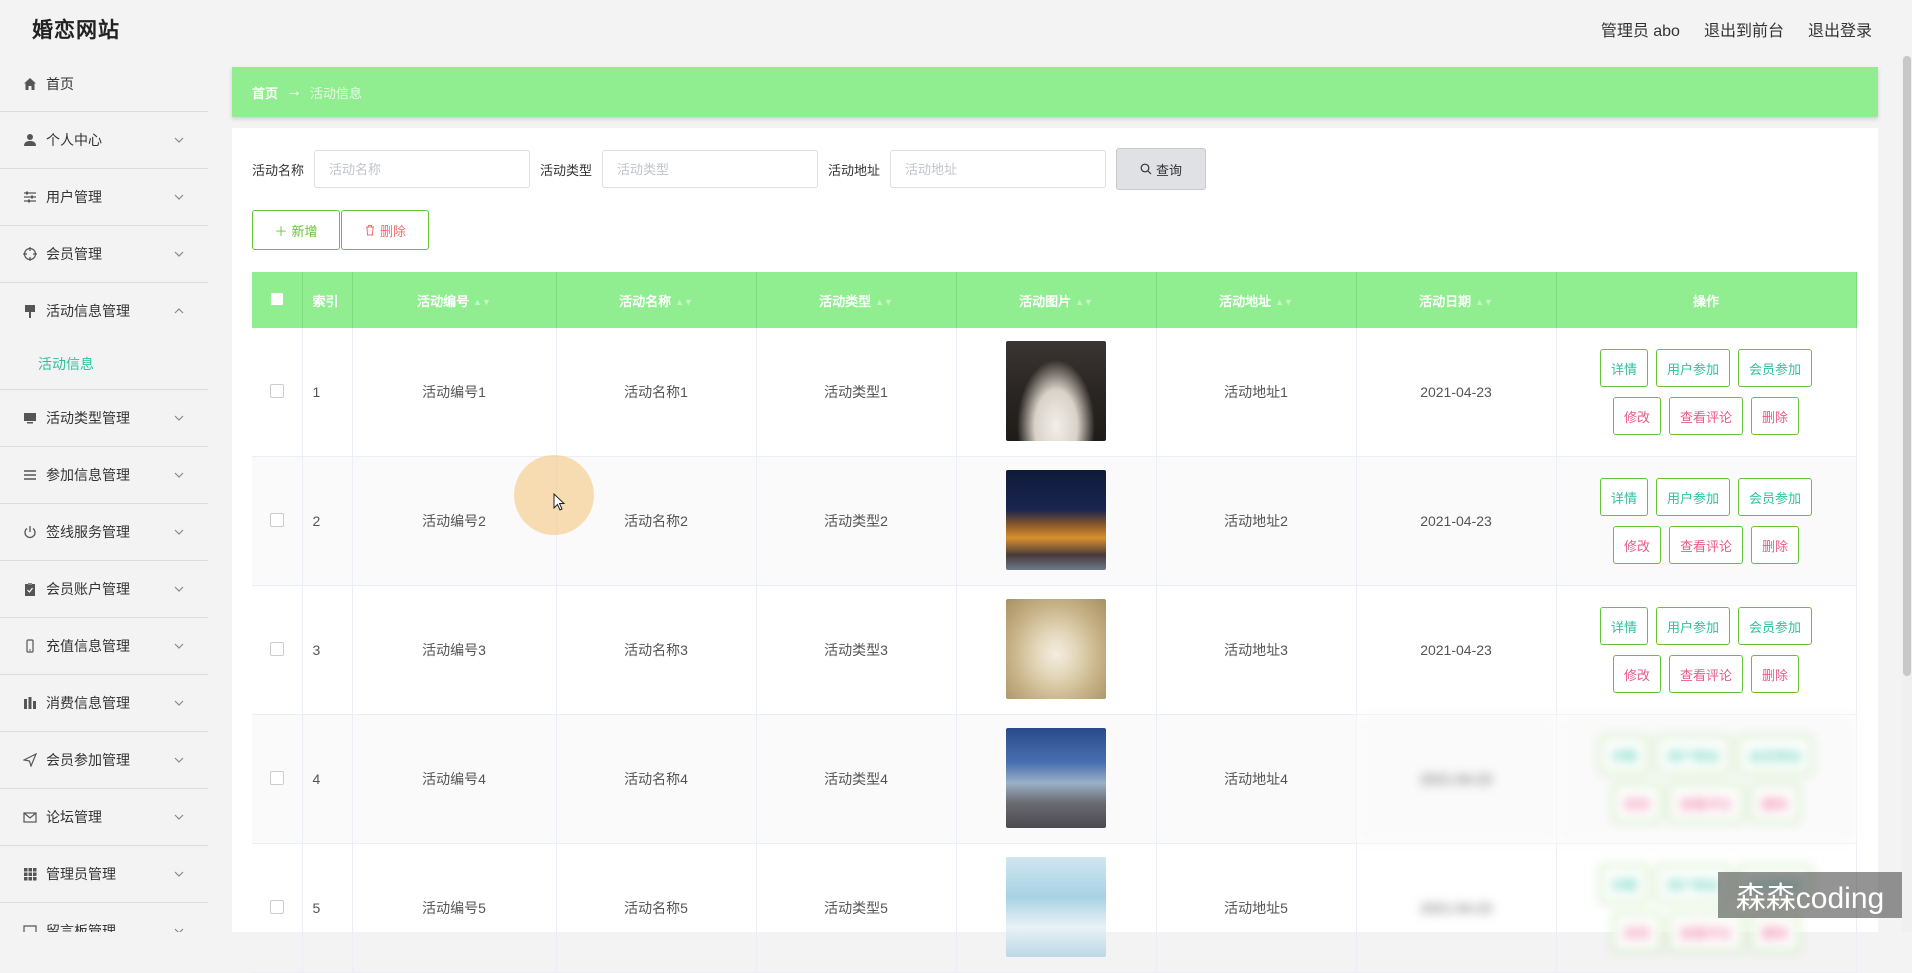  I want to click on sidebar-item-users: 用户管理, so click(104, 197).